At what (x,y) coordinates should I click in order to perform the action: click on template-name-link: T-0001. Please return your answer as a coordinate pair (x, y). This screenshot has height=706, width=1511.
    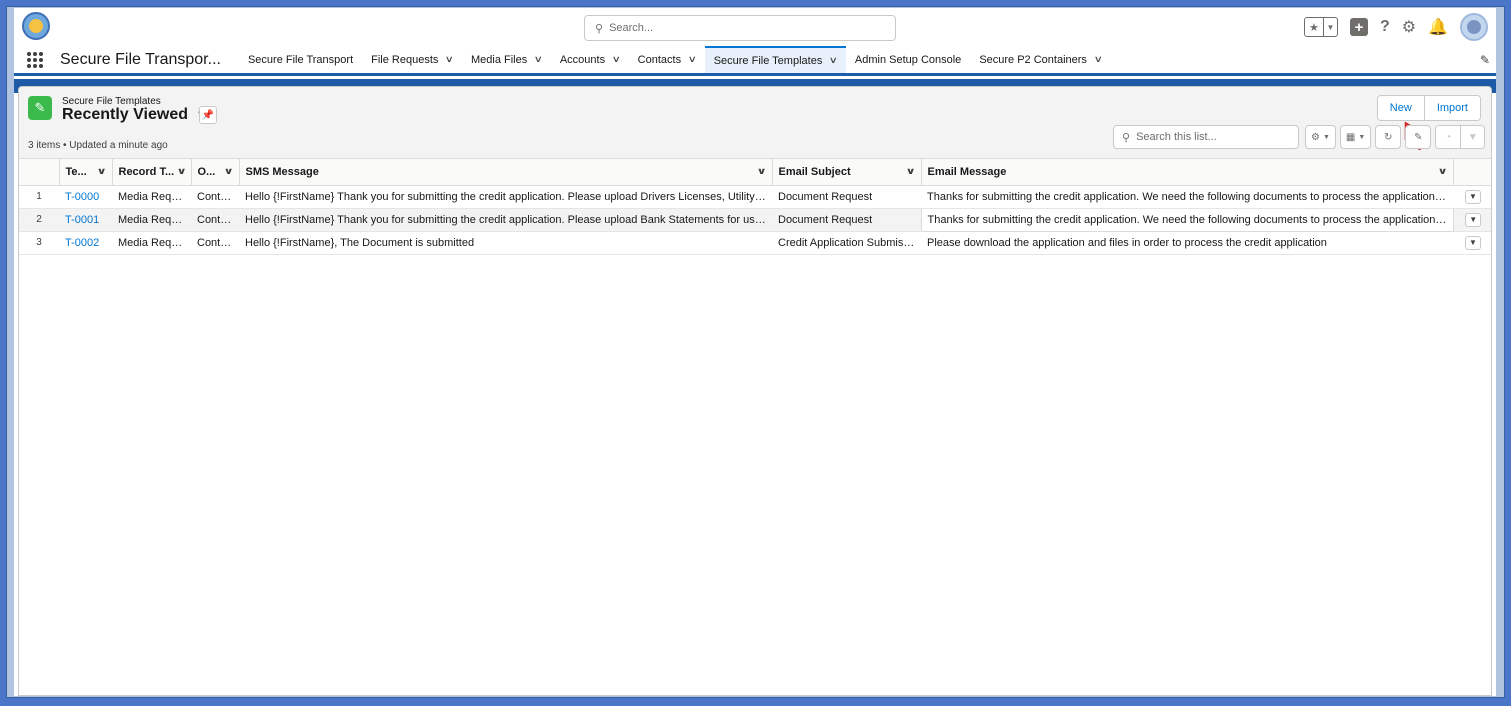
    Looking at the image, I should click on (85, 220).